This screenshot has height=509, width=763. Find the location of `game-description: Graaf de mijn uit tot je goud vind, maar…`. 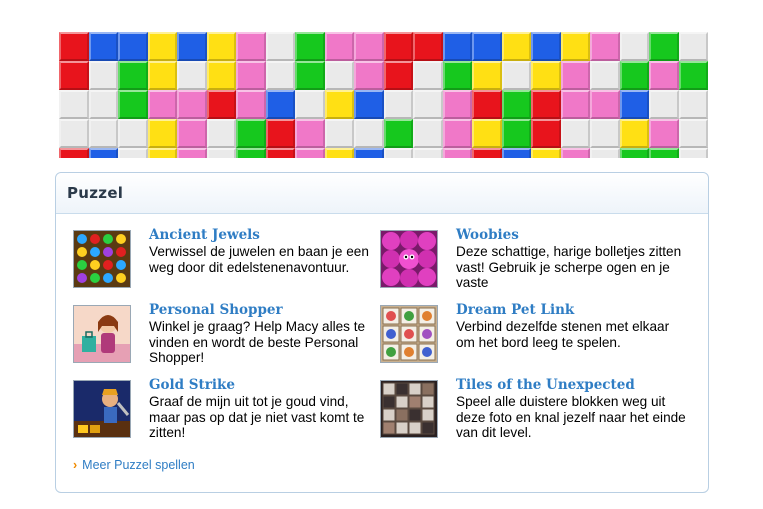

game-description: Graaf de mijn uit tot je goud vind, maar… is located at coordinates (257, 417).